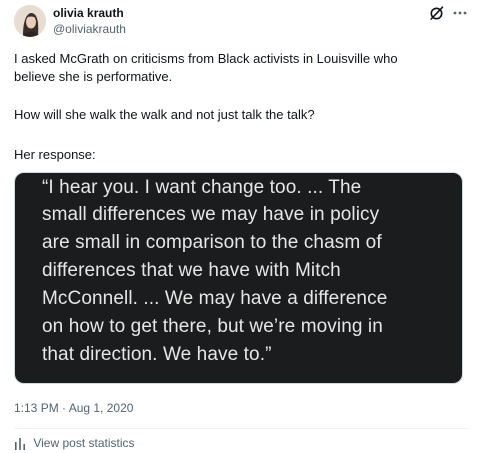 The image size is (483, 453). What do you see at coordinates (241, 428) in the screenshot?
I see `divider` at bounding box center [241, 428].